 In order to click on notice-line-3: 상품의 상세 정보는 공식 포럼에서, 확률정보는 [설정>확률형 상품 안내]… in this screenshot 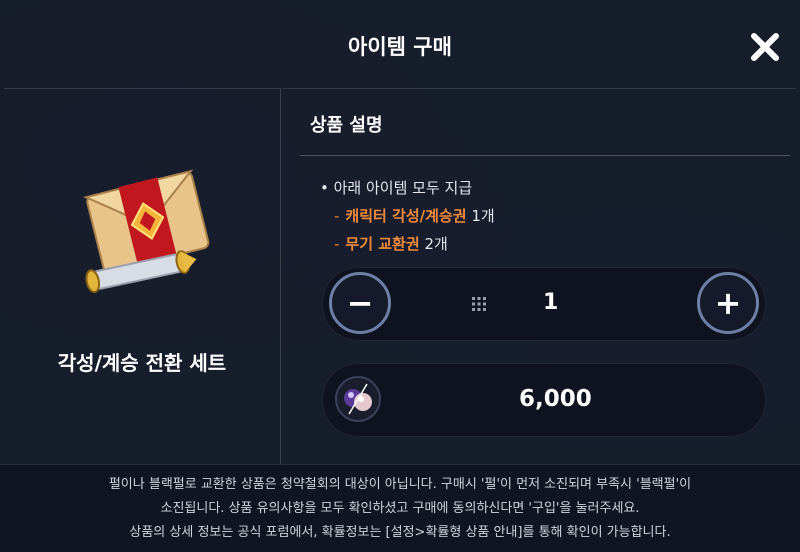, I will do `click(400, 532)`.